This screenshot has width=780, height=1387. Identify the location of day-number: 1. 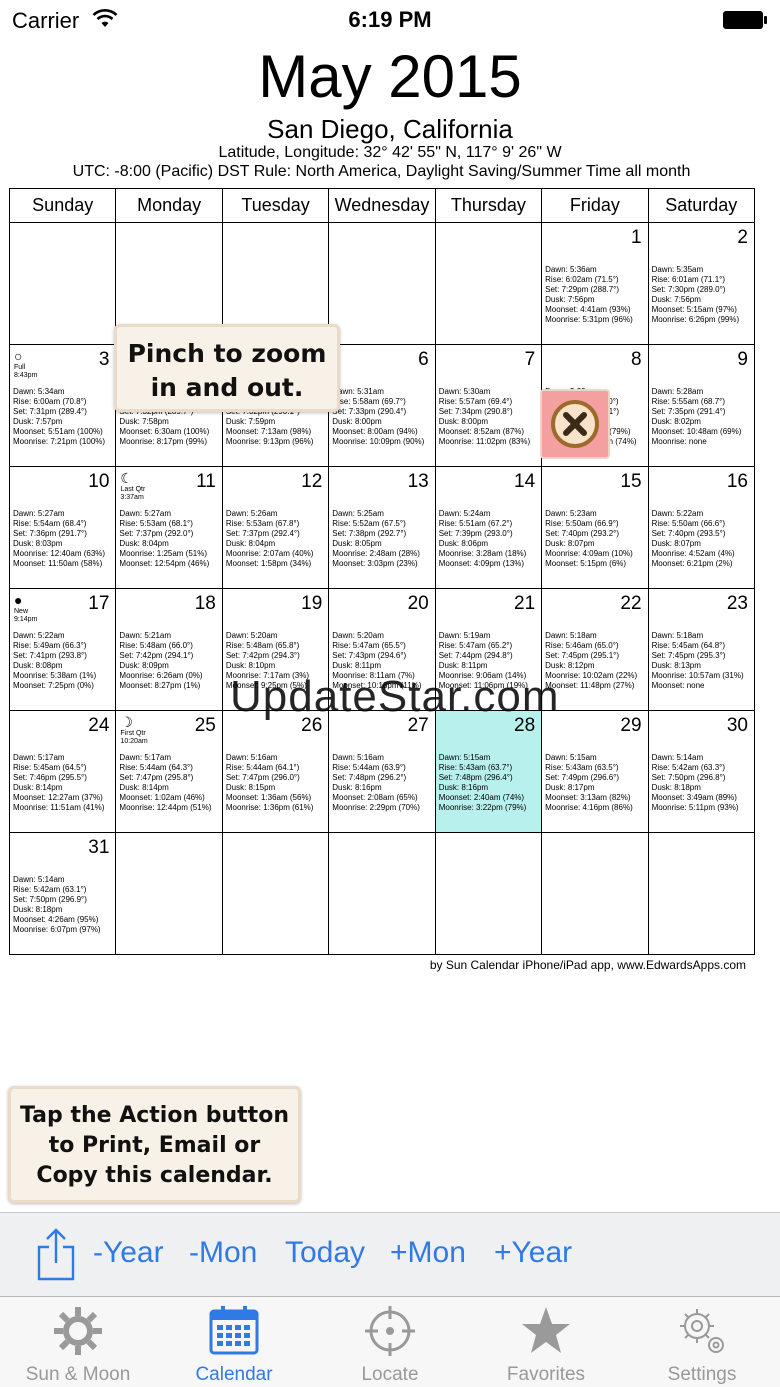
(636, 237).